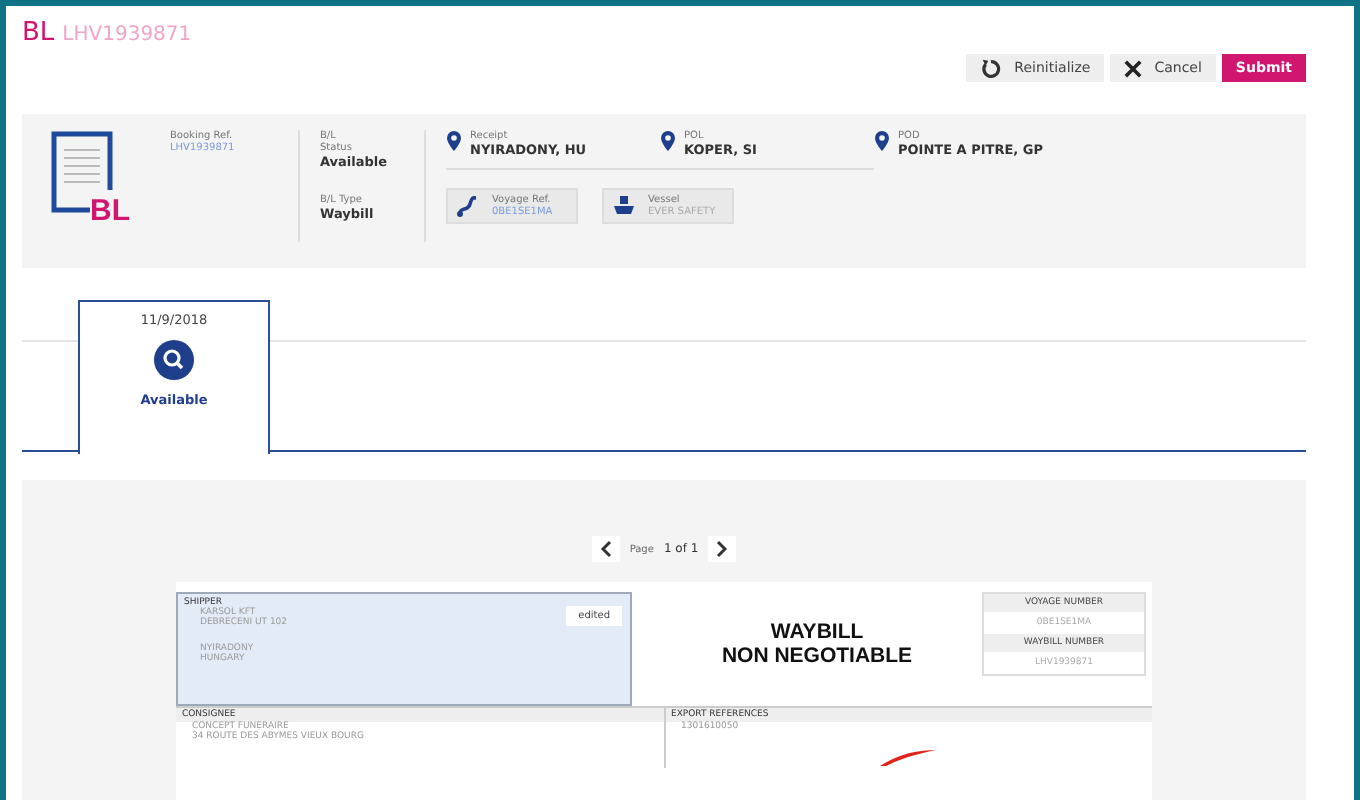 This screenshot has width=1360, height=800. What do you see at coordinates (991, 68) in the screenshot?
I see `refresh-icon` at bounding box center [991, 68].